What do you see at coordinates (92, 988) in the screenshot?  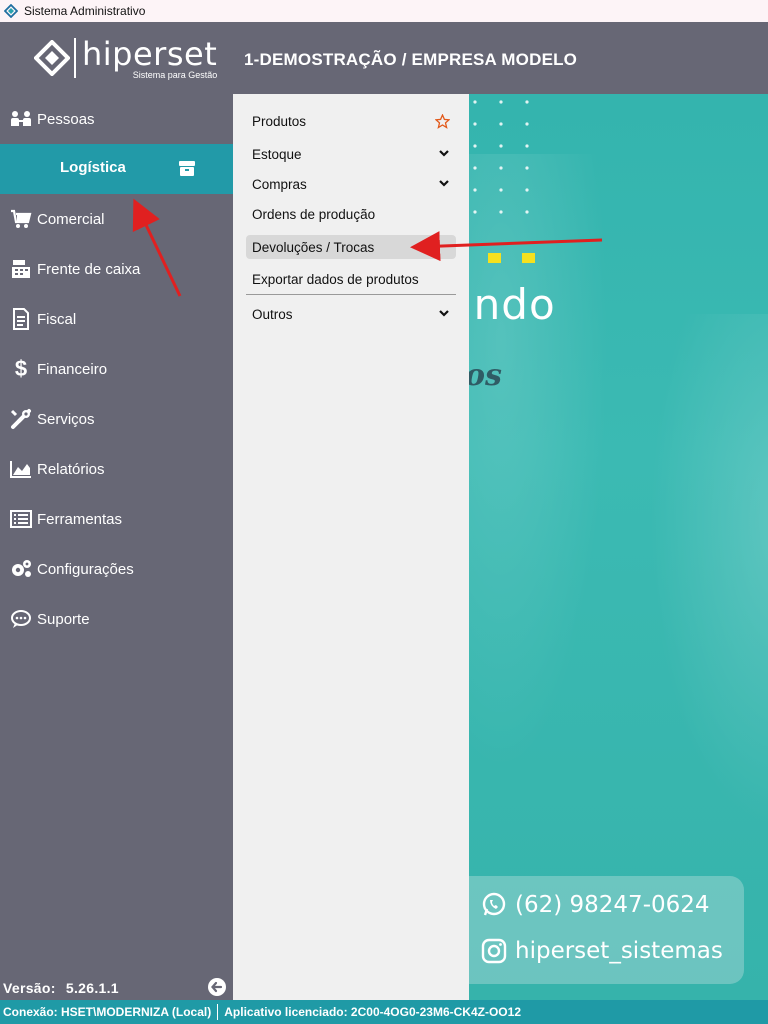 I see `version-value: 5.26.1.1` at bounding box center [92, 988].